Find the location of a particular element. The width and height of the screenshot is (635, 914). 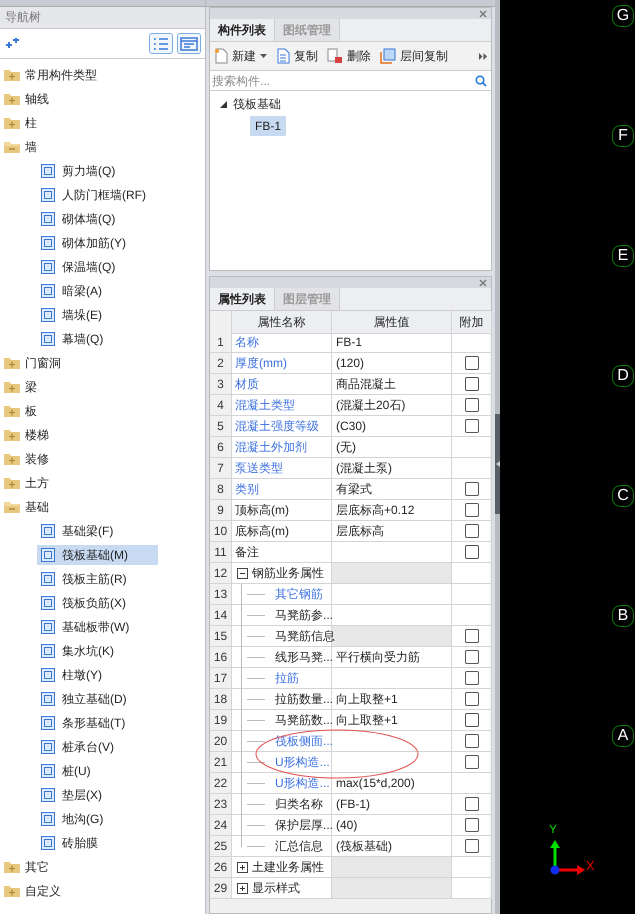

tree-item: 基础梁(F) is located at coordinates (97, 531).